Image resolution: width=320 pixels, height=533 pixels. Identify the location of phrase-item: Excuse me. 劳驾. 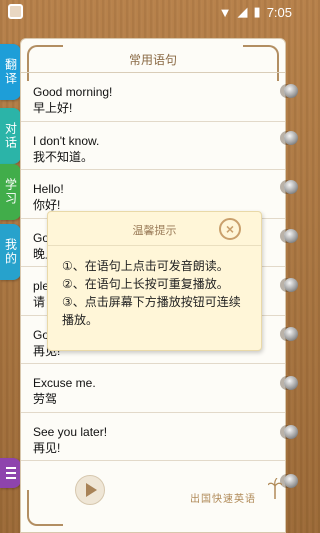
(153, 388).